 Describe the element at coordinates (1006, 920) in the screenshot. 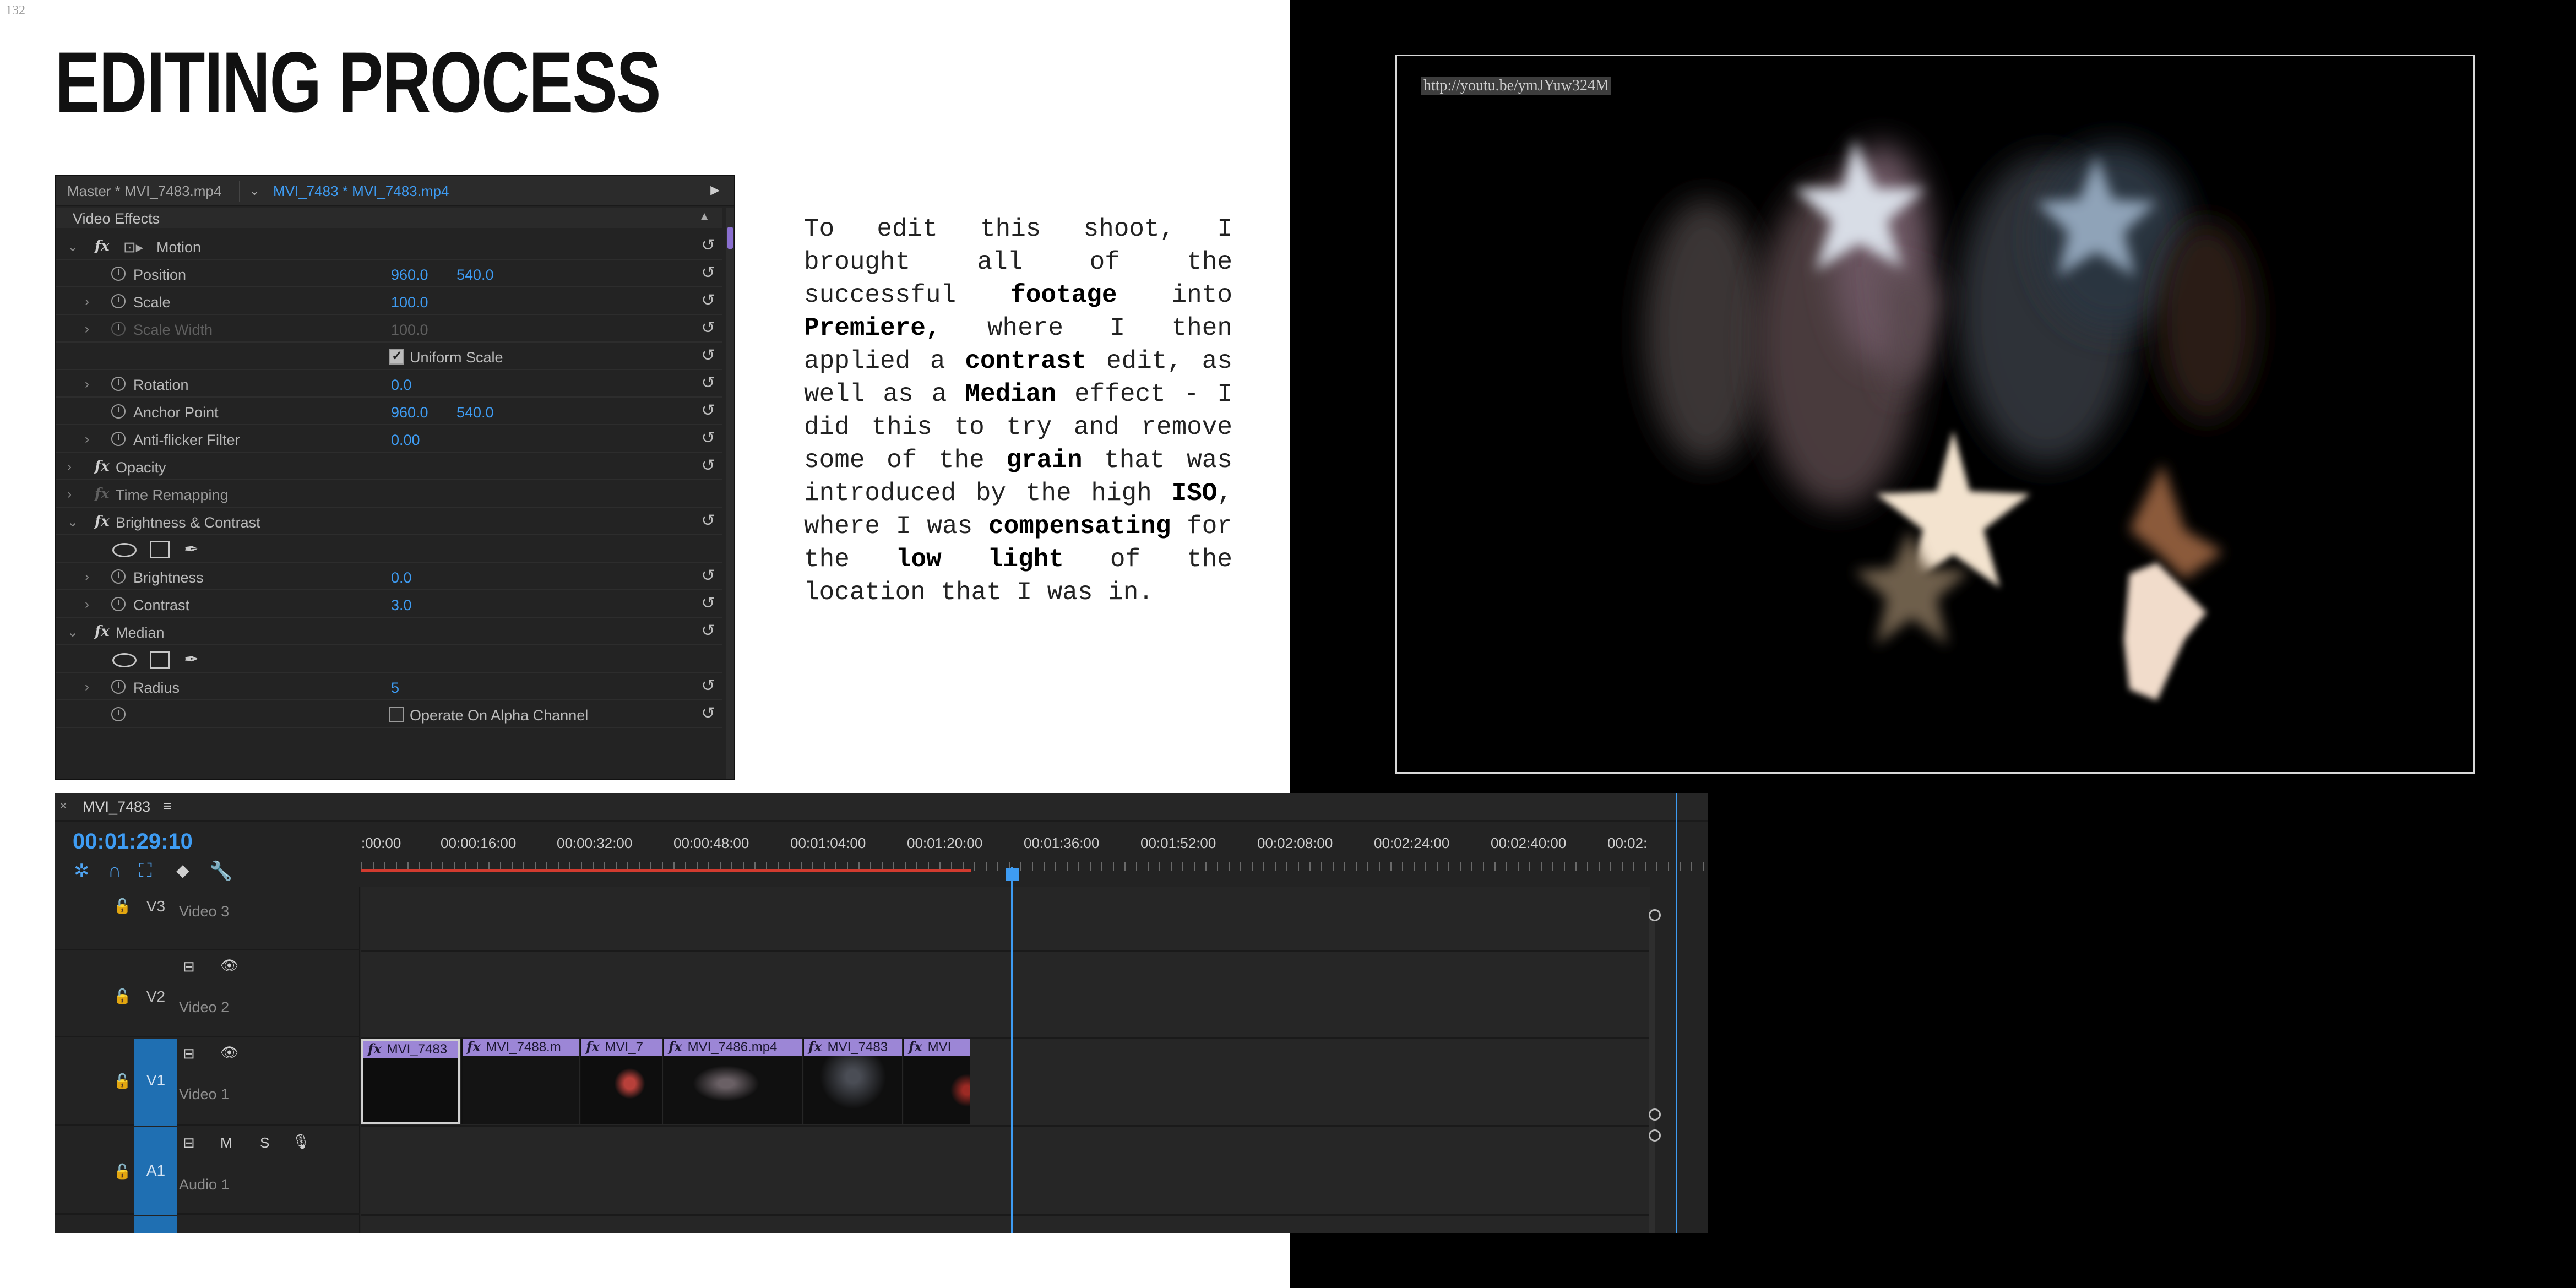

I see `track-v3` at that location.